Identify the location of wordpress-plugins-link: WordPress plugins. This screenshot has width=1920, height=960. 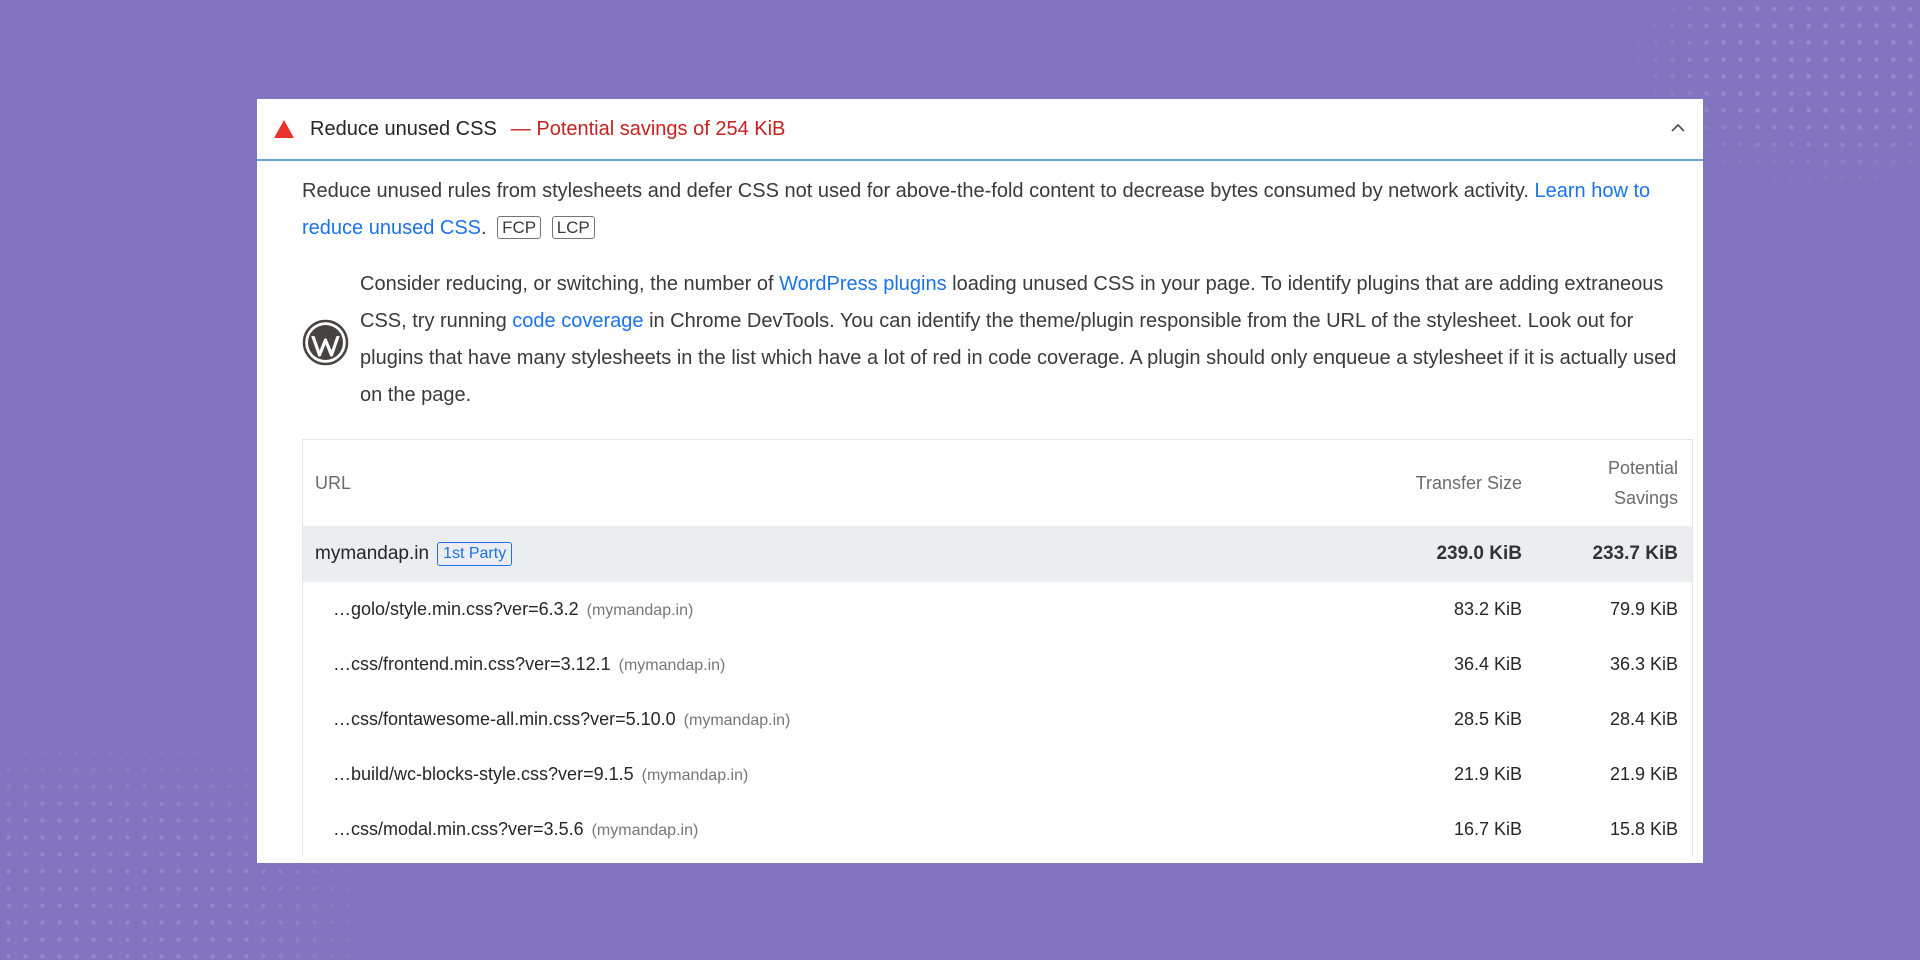
(862, 284).